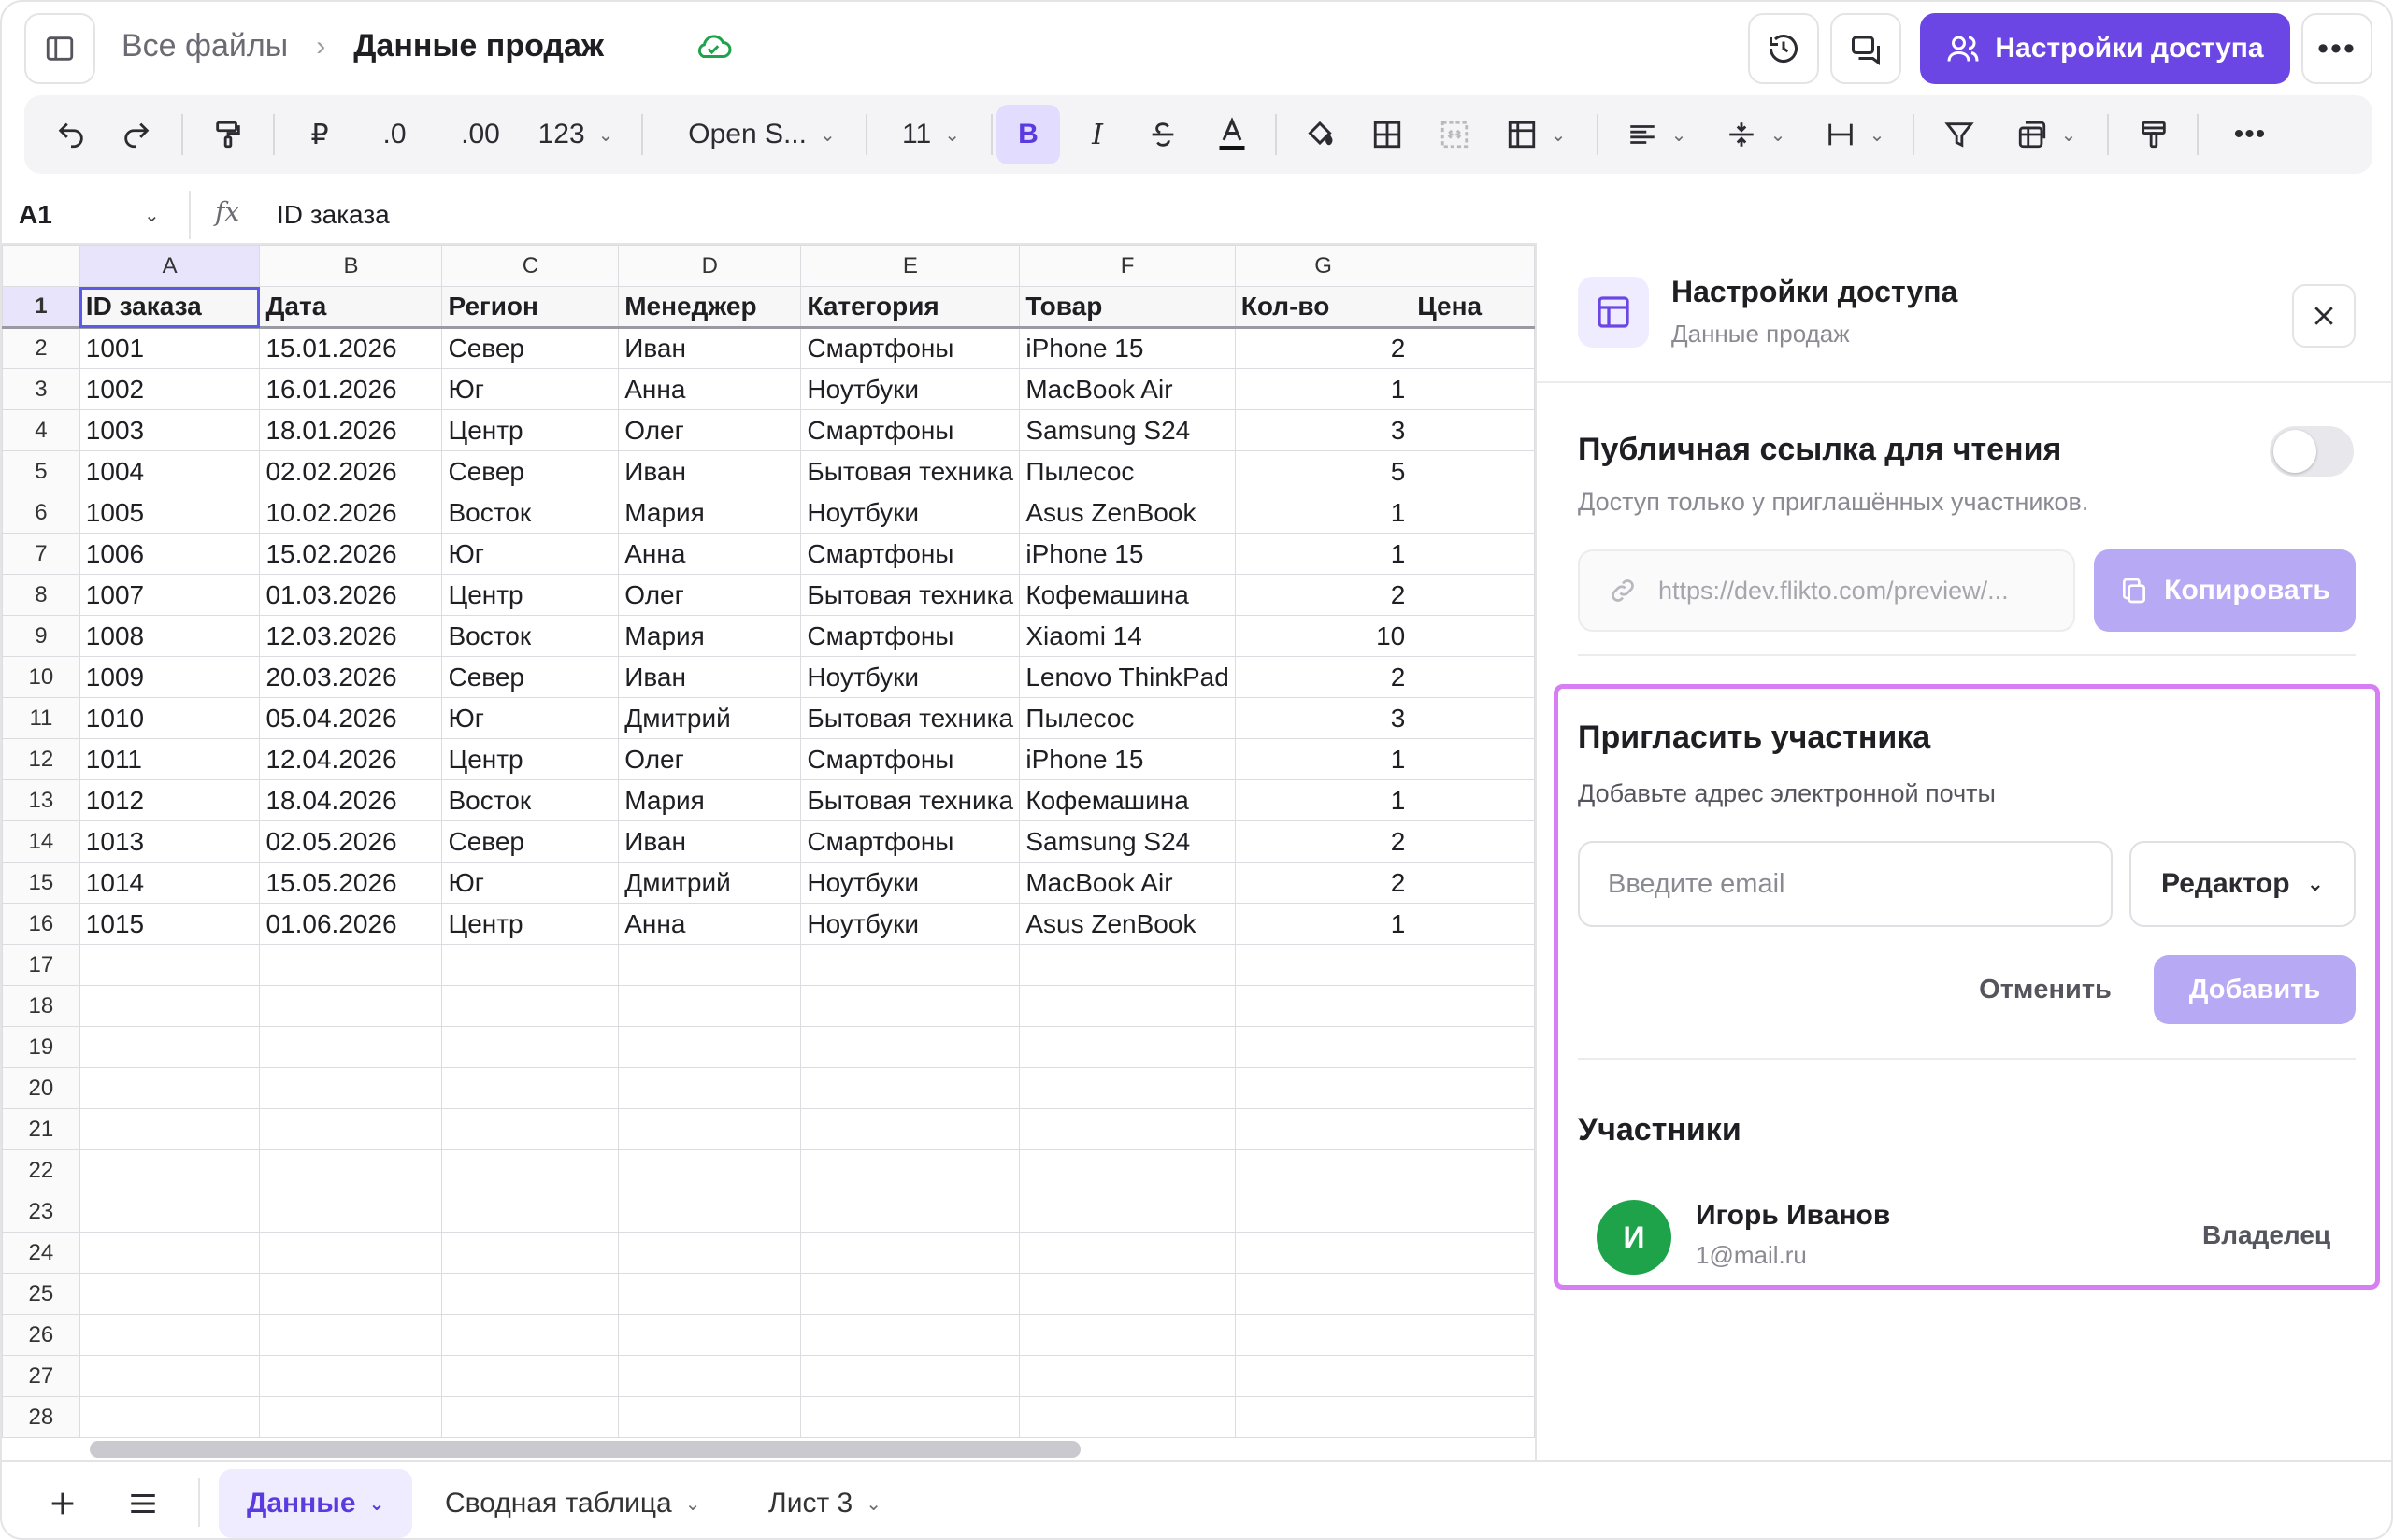  Describe the element at coordinates (2250, 134) in the screenshot. I see `toolbar-more-button: •••` at that location.